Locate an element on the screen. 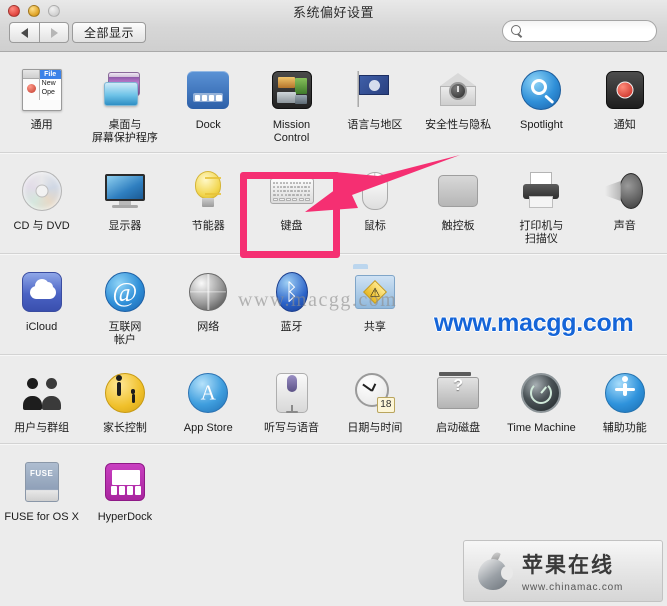 The width and height of the screenshot is (667, 606). pref-trackpad: 触控板 is located at coordinates (457, 204).